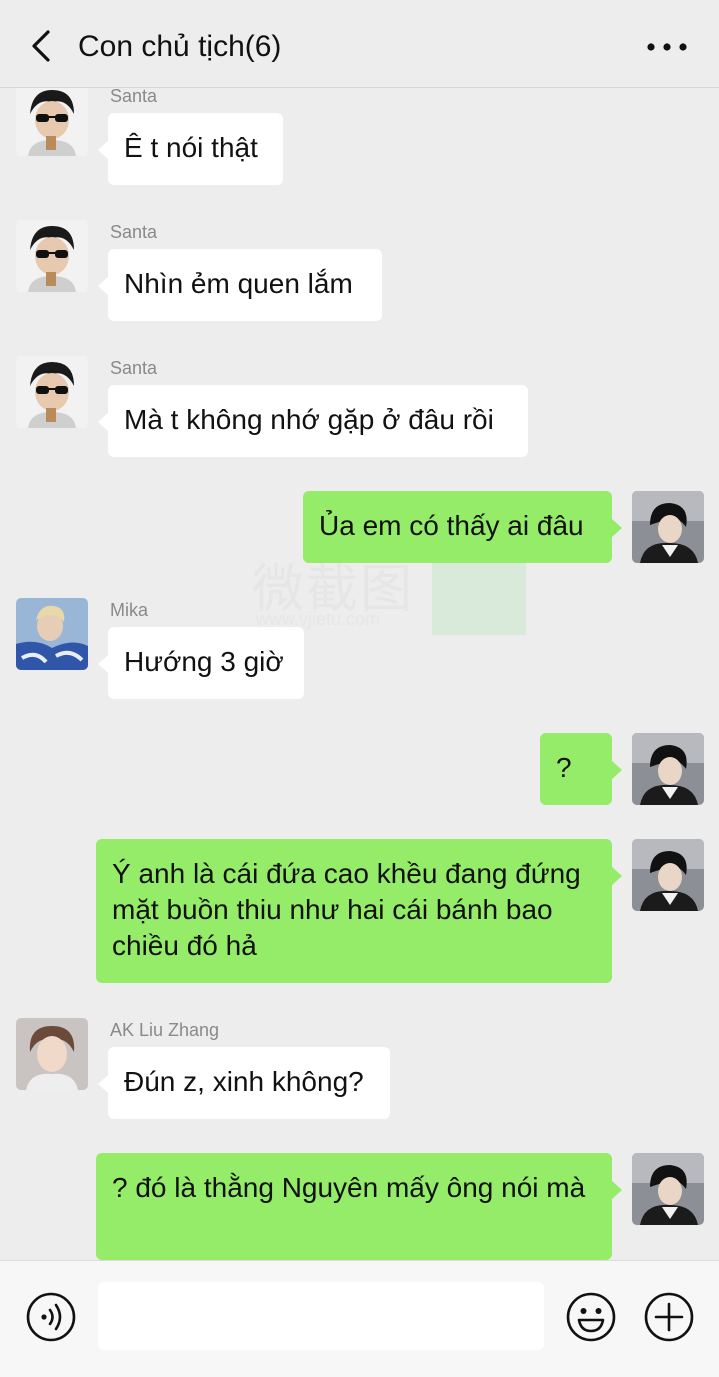 The height and width of the screenshot is (1377, 719). What do you see at coordinates (206, 663) in the screenshot?
I see `message-bubble: Hướng 3 giờ` at bounding box center [206, 663].